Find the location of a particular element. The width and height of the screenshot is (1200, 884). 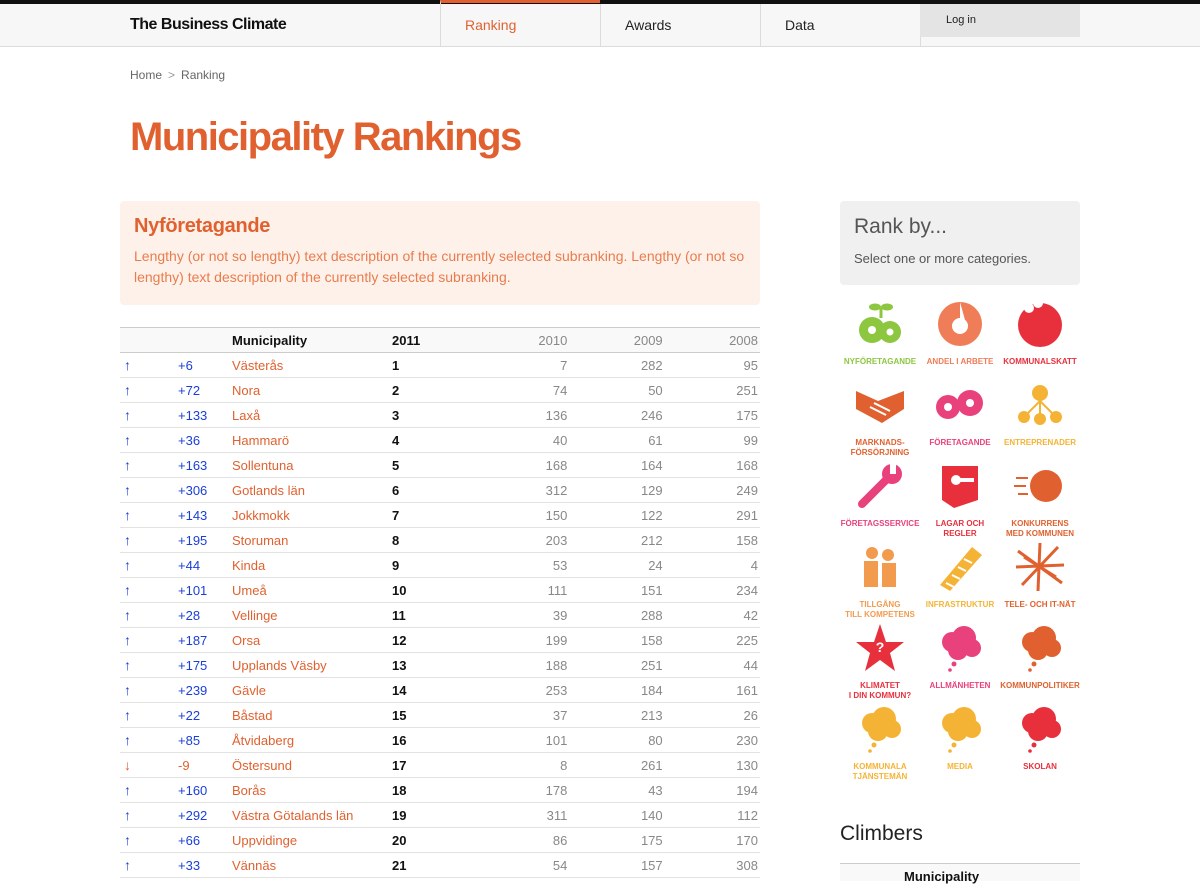

category-label: FÖRETAGANDE is located at coordinates (960, 442).